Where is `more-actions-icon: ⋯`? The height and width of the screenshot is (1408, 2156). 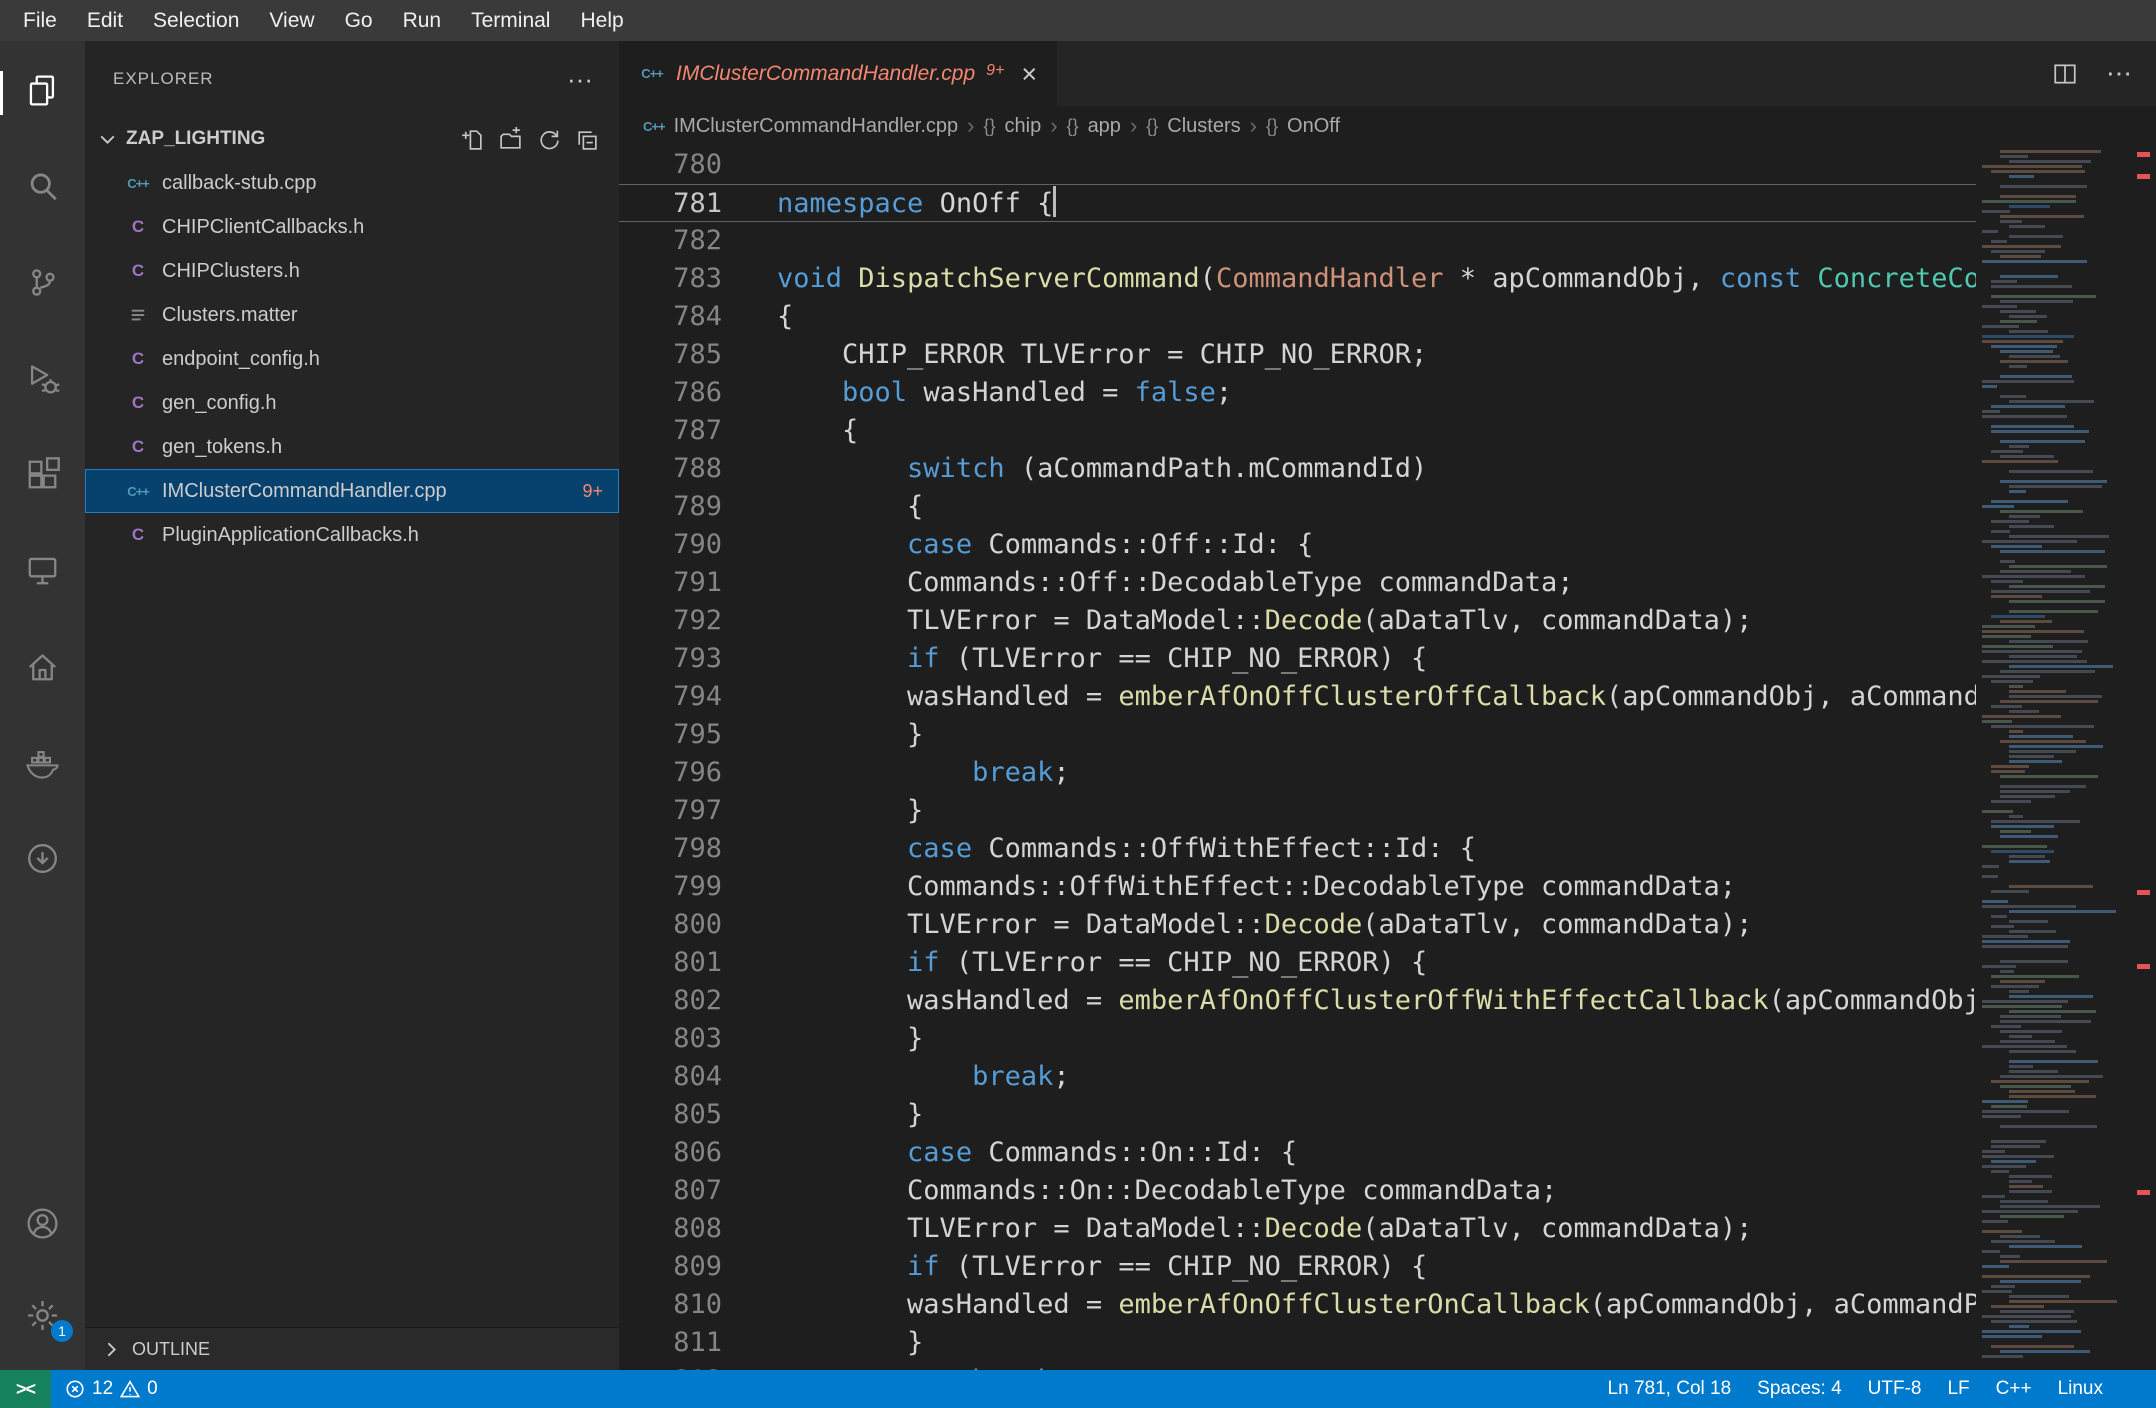
more-actions-icon: ⋯ is located at coordinates (2119, 73).